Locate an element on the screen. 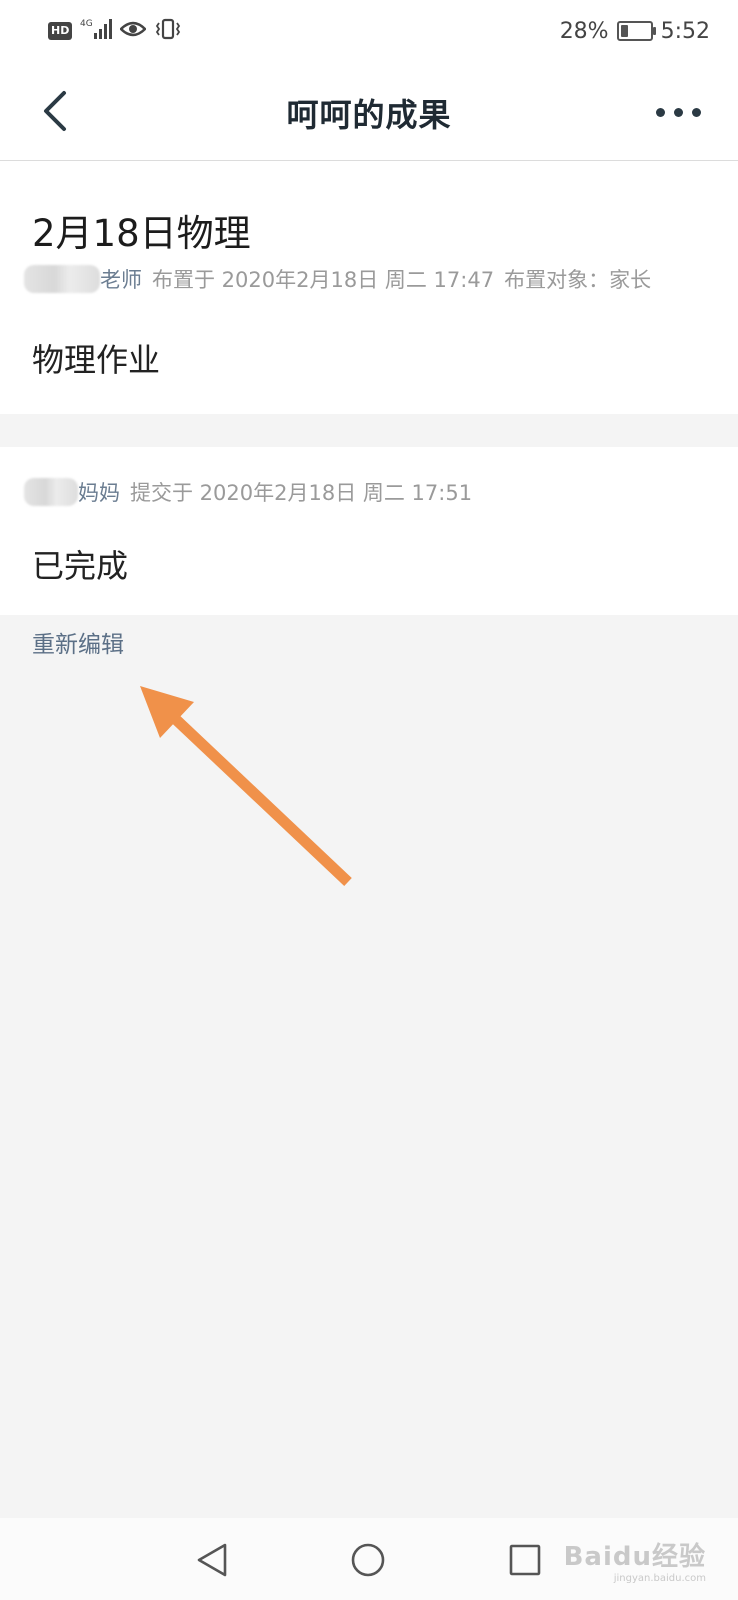 This screenshot has height=1600, width=738. annotation-arrow-icon is located at coordinates (246, 786).